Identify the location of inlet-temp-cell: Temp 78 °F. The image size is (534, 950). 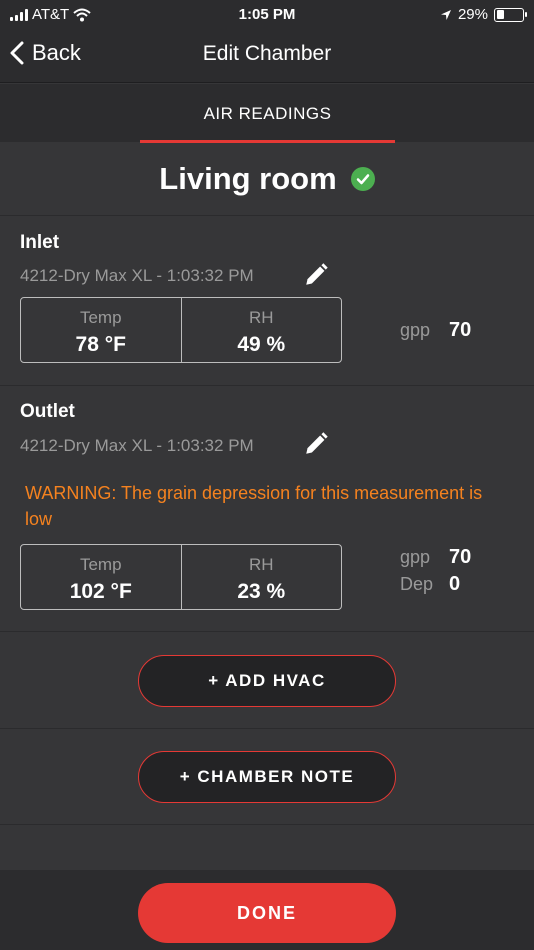
(101, 330).